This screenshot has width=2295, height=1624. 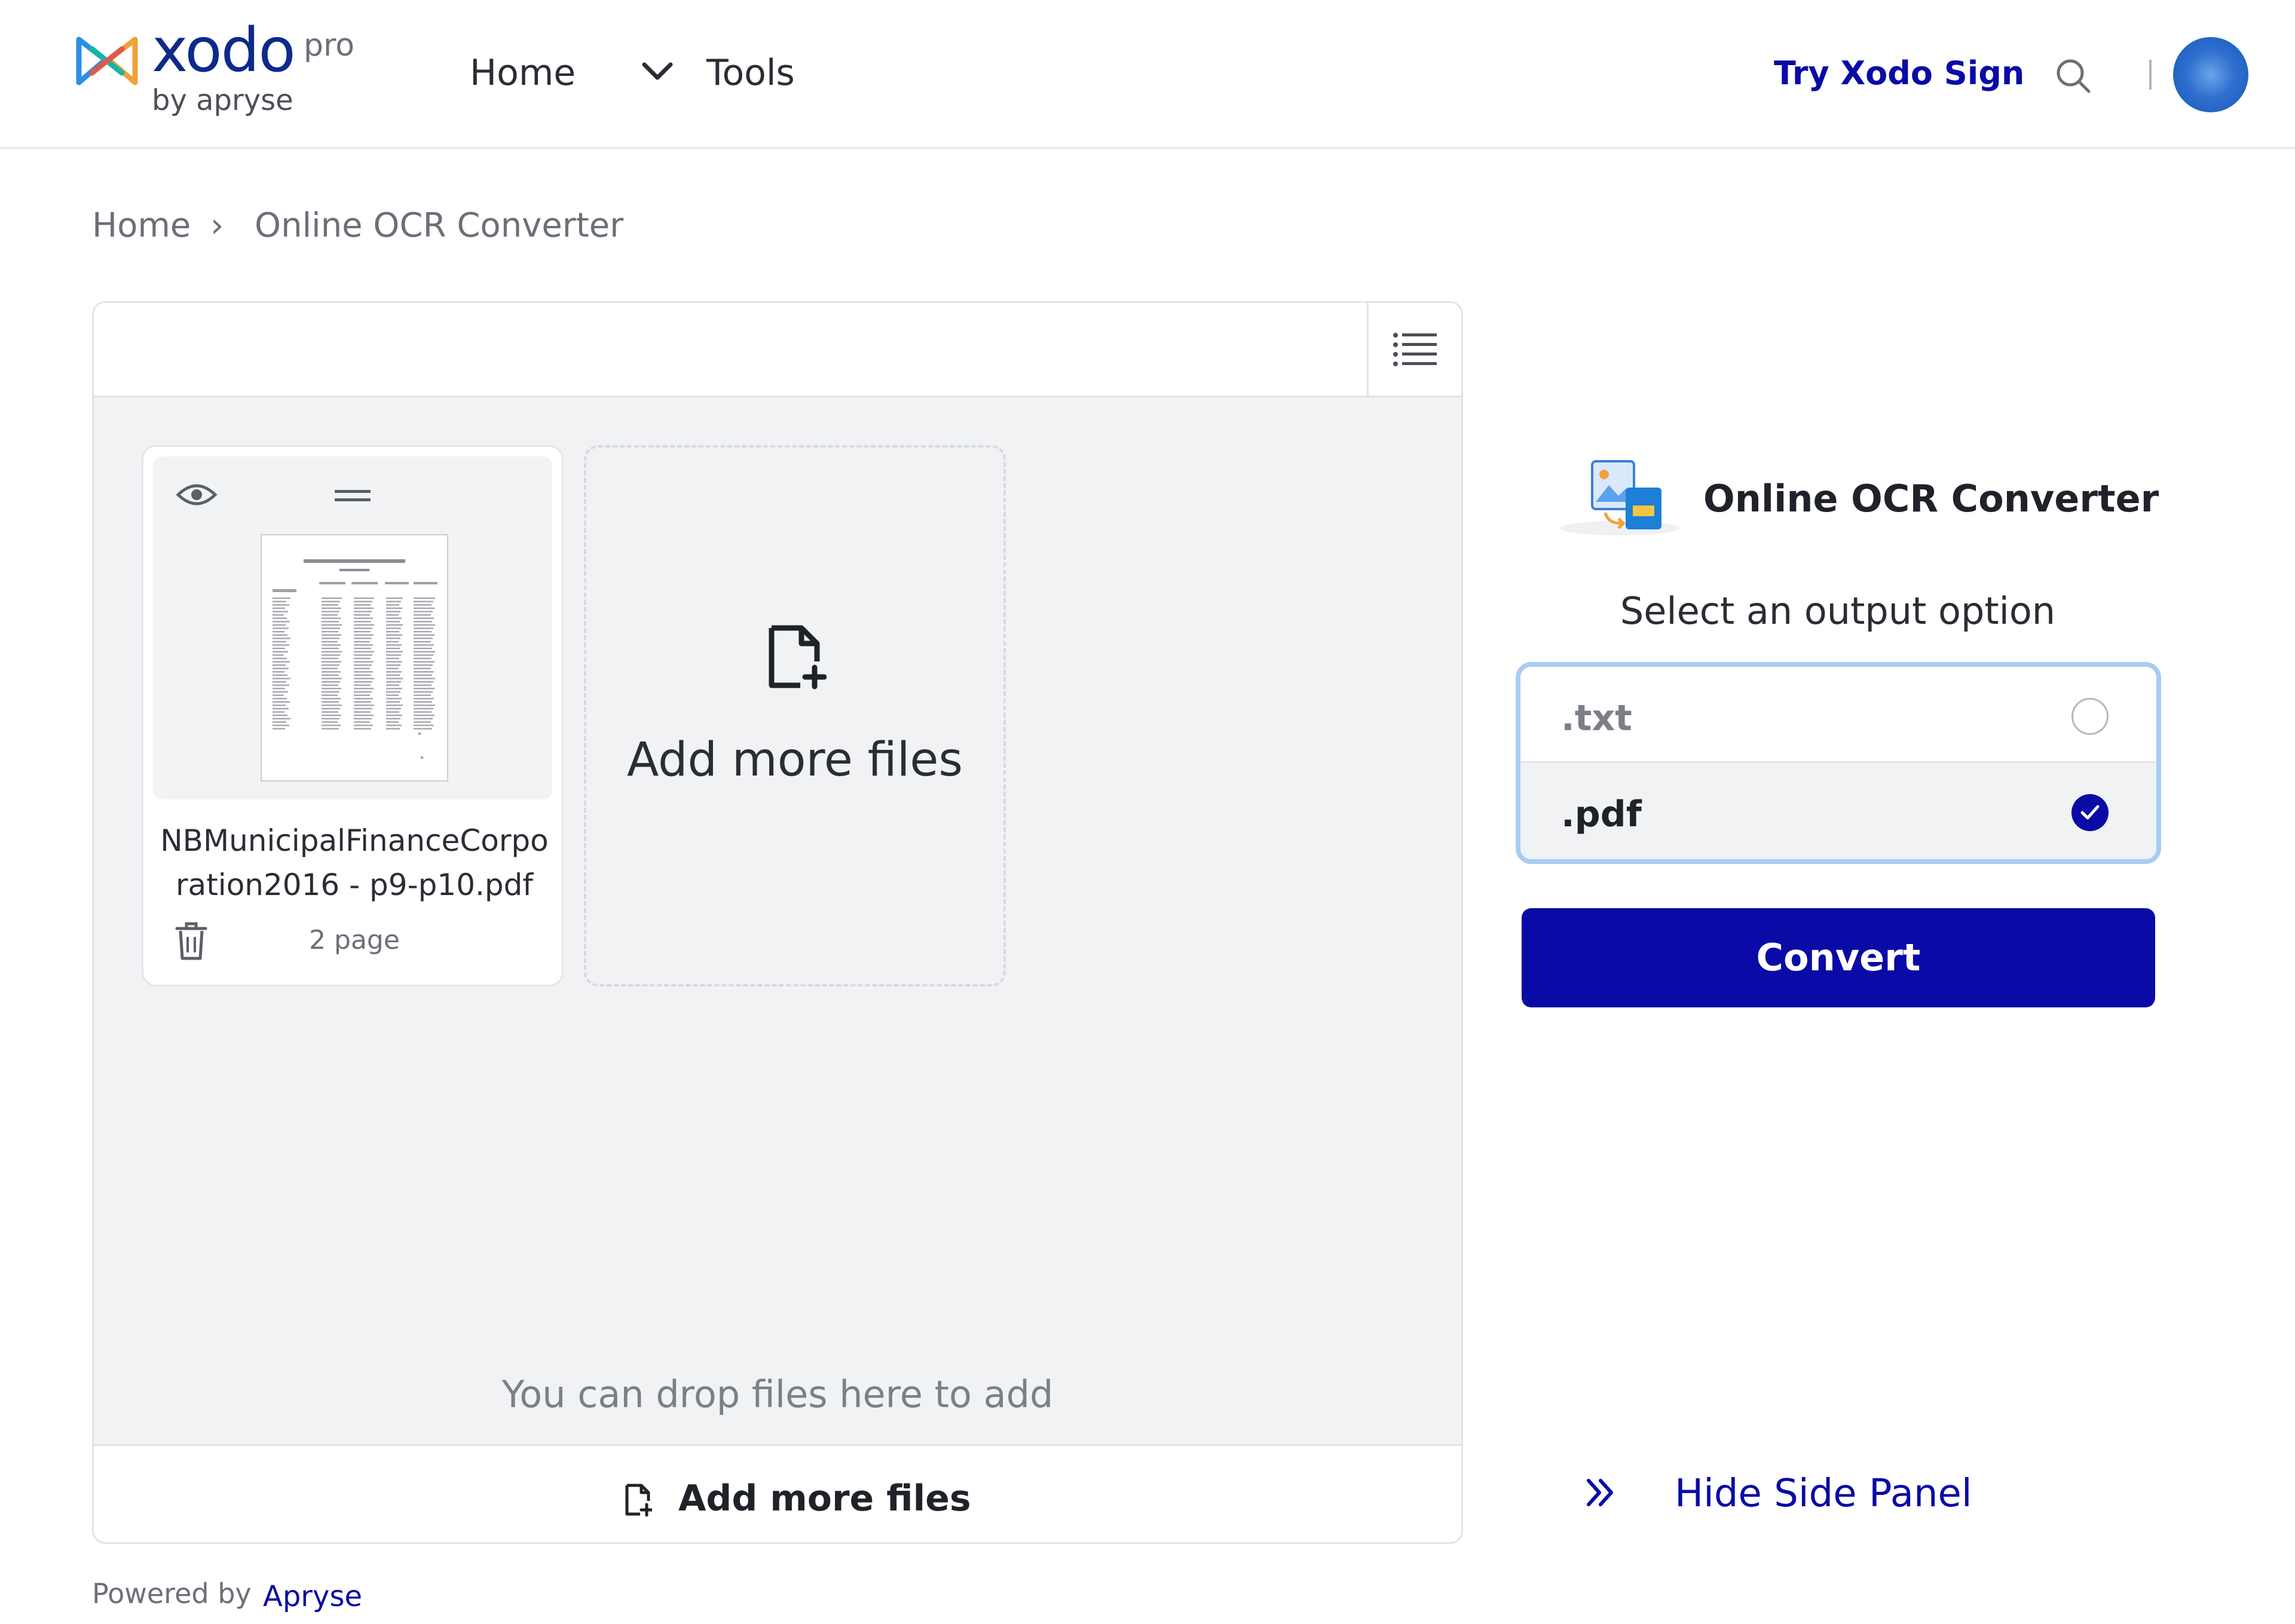 I want to click on nav-home-link: Home, so click(x=523, y=73).